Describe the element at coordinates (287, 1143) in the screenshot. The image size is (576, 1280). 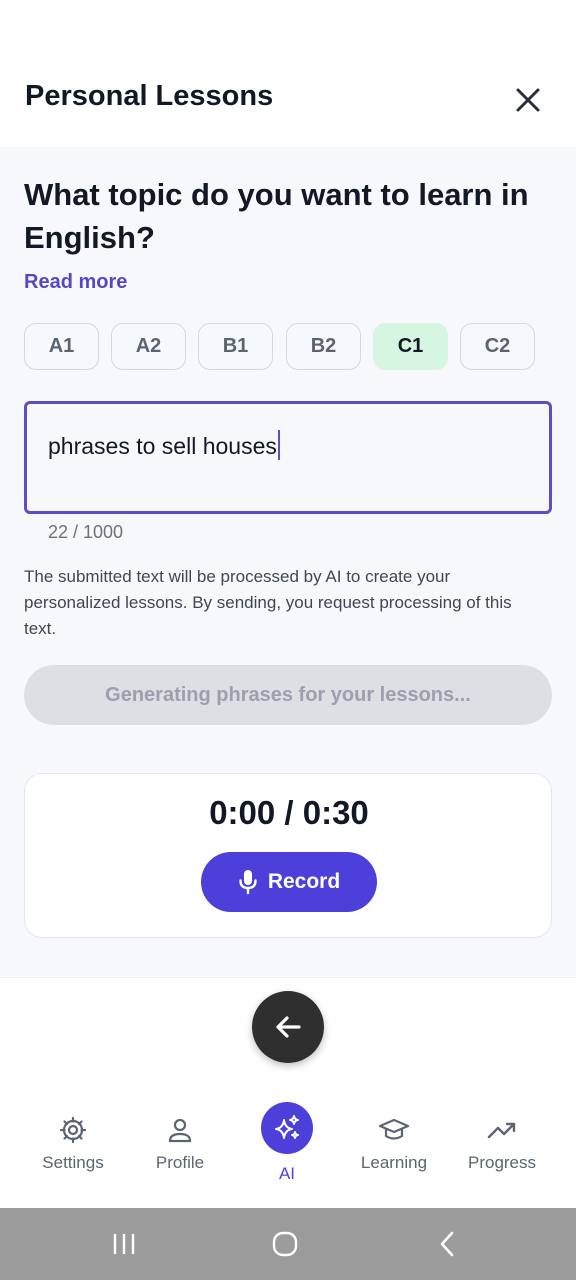
I see `nav-ai: AI` at that location.